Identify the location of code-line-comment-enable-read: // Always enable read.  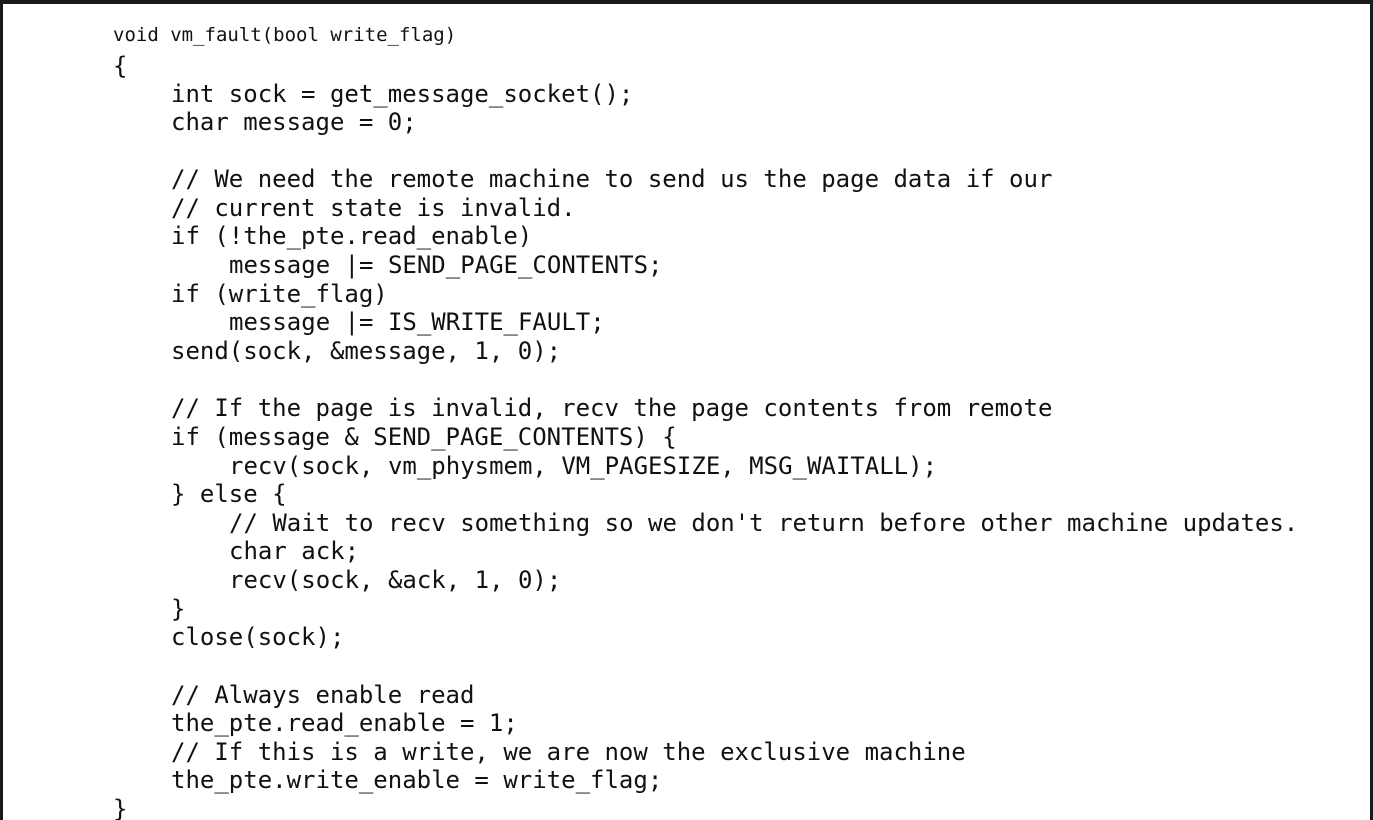
(323, 695).